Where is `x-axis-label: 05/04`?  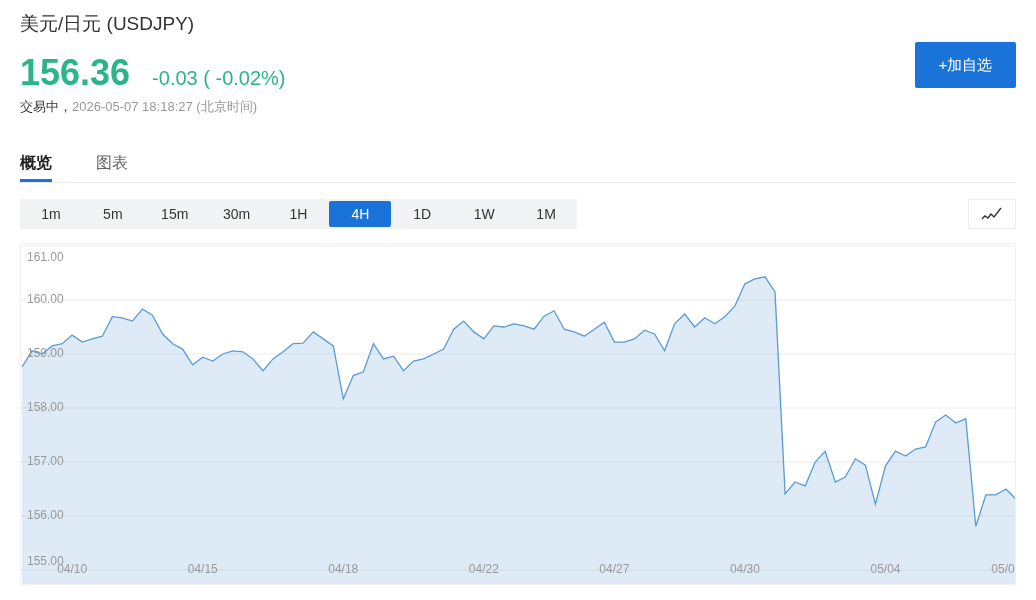
x-axis-label: 05/04 is located at coordinates (885, 569).